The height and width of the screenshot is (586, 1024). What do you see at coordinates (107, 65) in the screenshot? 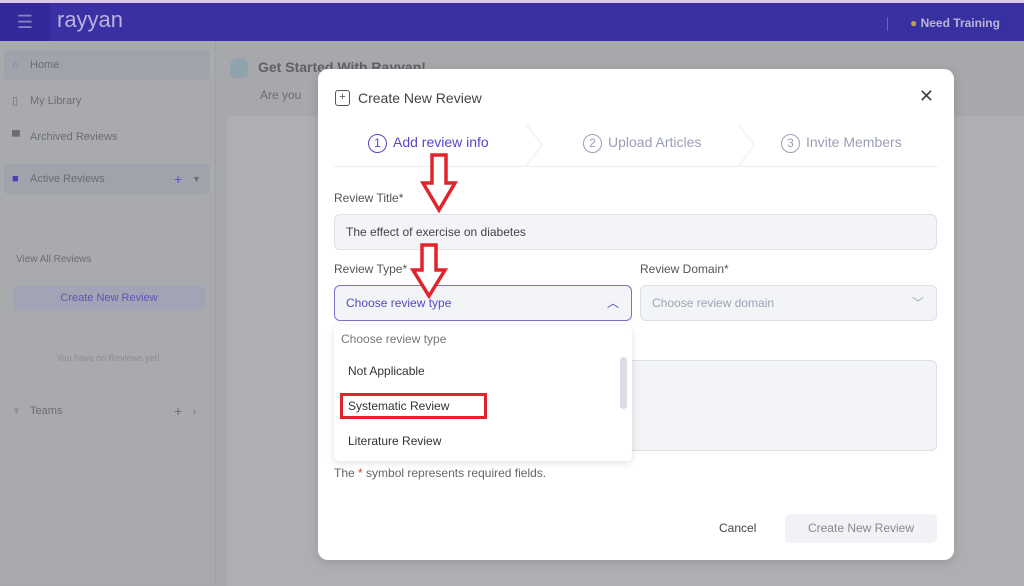
I see `sidebar-item-home: ⌂ Home` at bounding box center [107, 65].